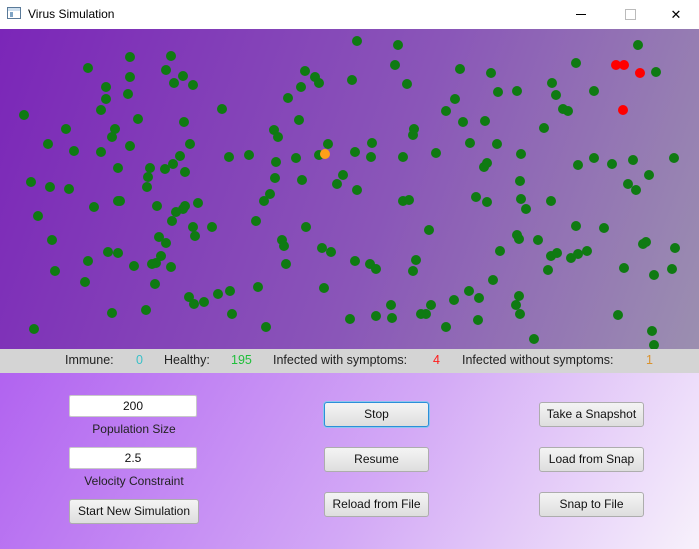 This screenshot has width=699, height=549. Describe the element at coordinates (376, 504) in the screenshot. I see `reload-from-file-button: Reload from File` at that location.